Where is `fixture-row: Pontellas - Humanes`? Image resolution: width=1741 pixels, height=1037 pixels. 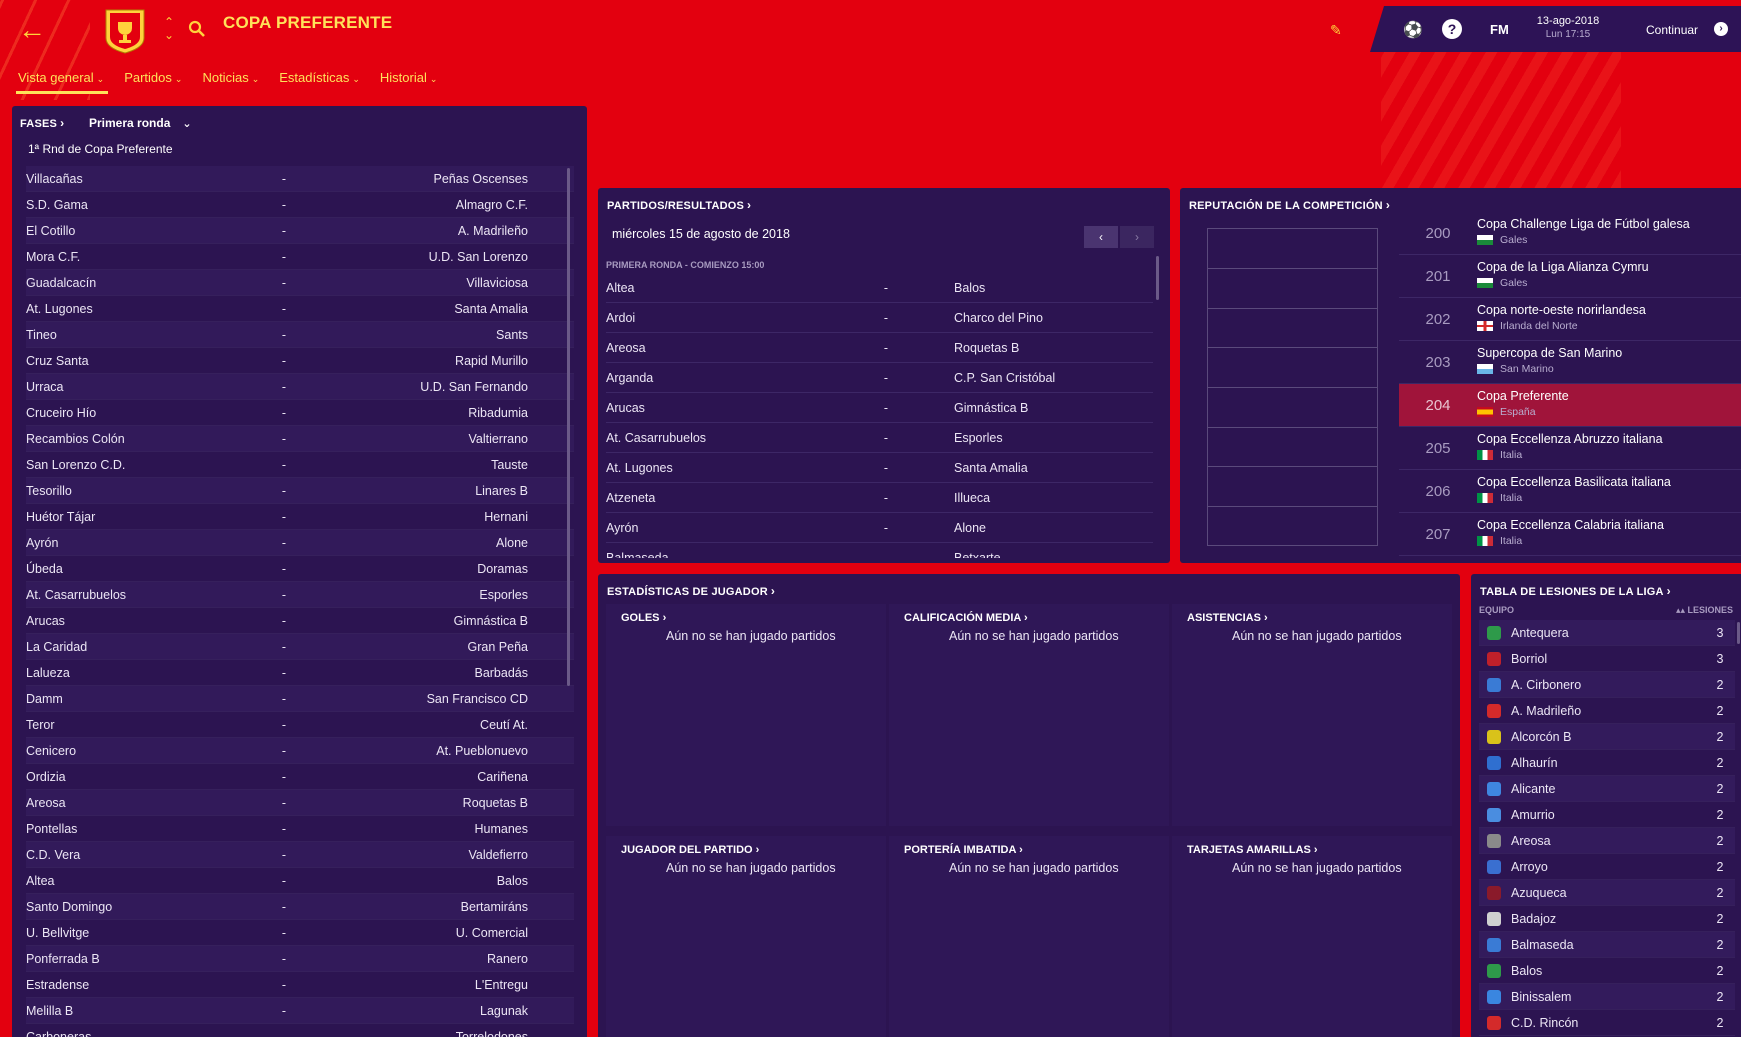
fixture-row: Pontellas - Humanes is located at coordinates (300, 829).